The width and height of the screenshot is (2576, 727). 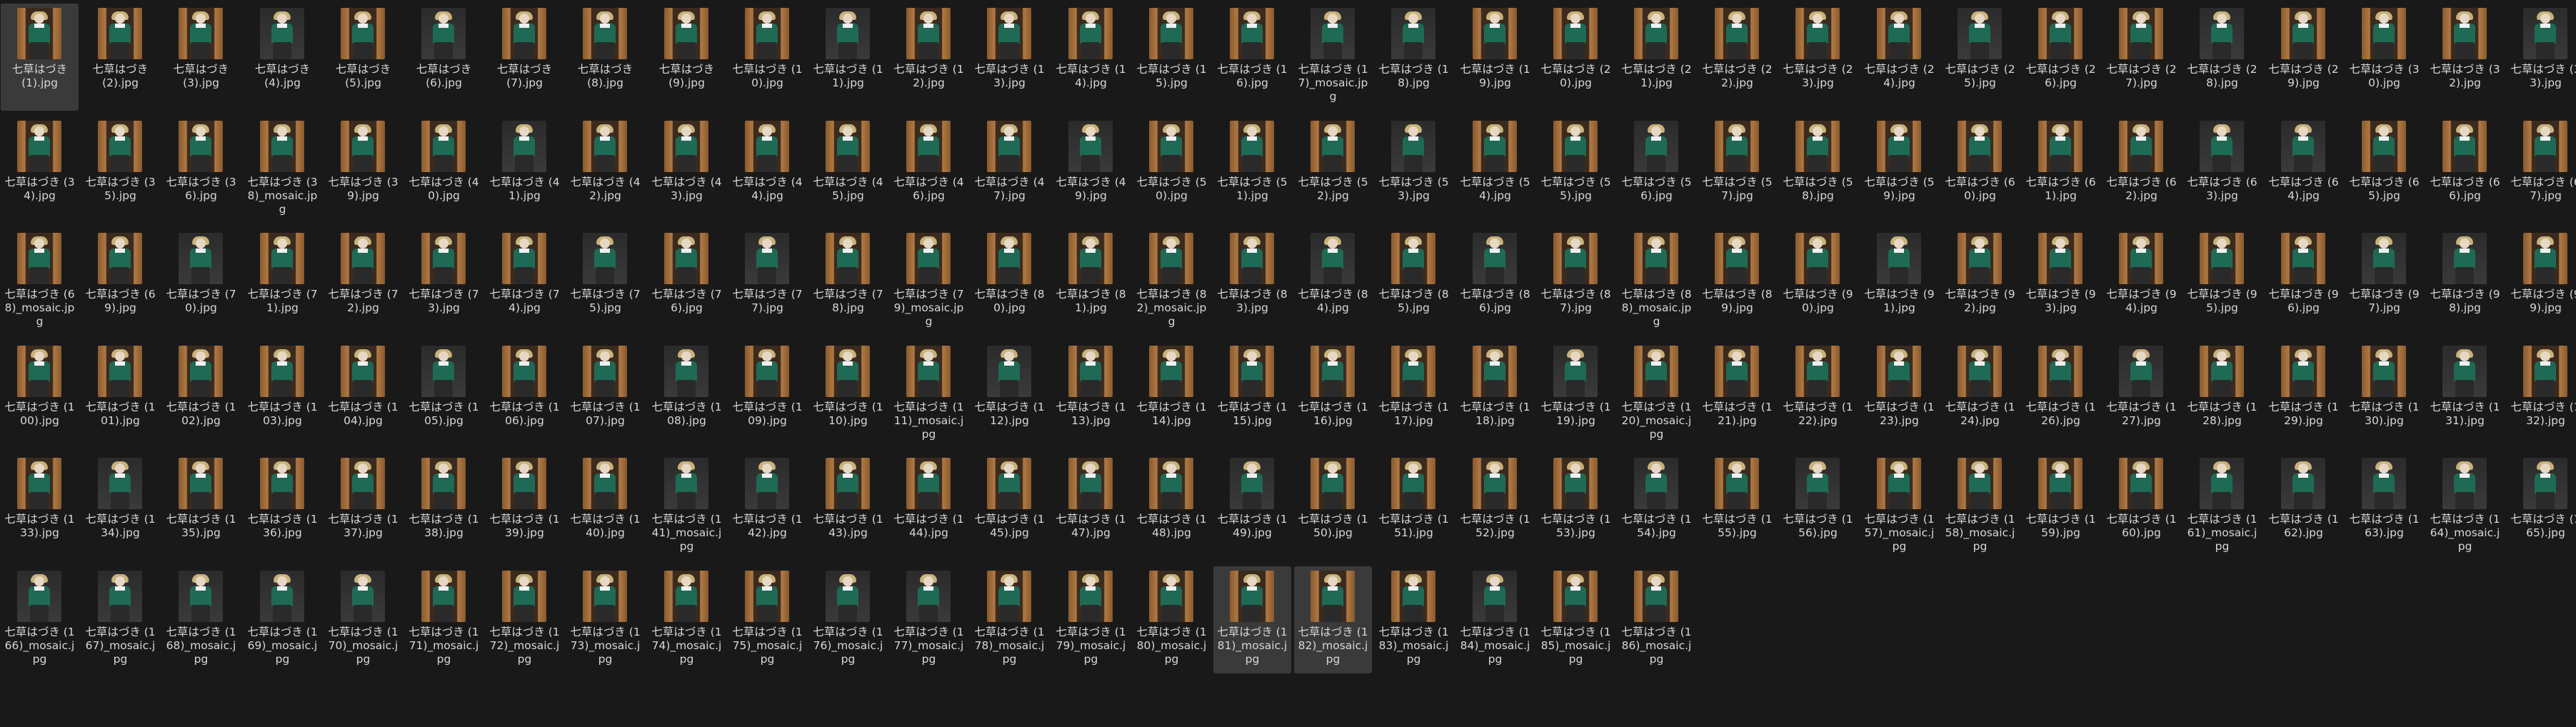 I want to click on file-item: 七草はづき (102).jpg, so click(x=201, y=394).